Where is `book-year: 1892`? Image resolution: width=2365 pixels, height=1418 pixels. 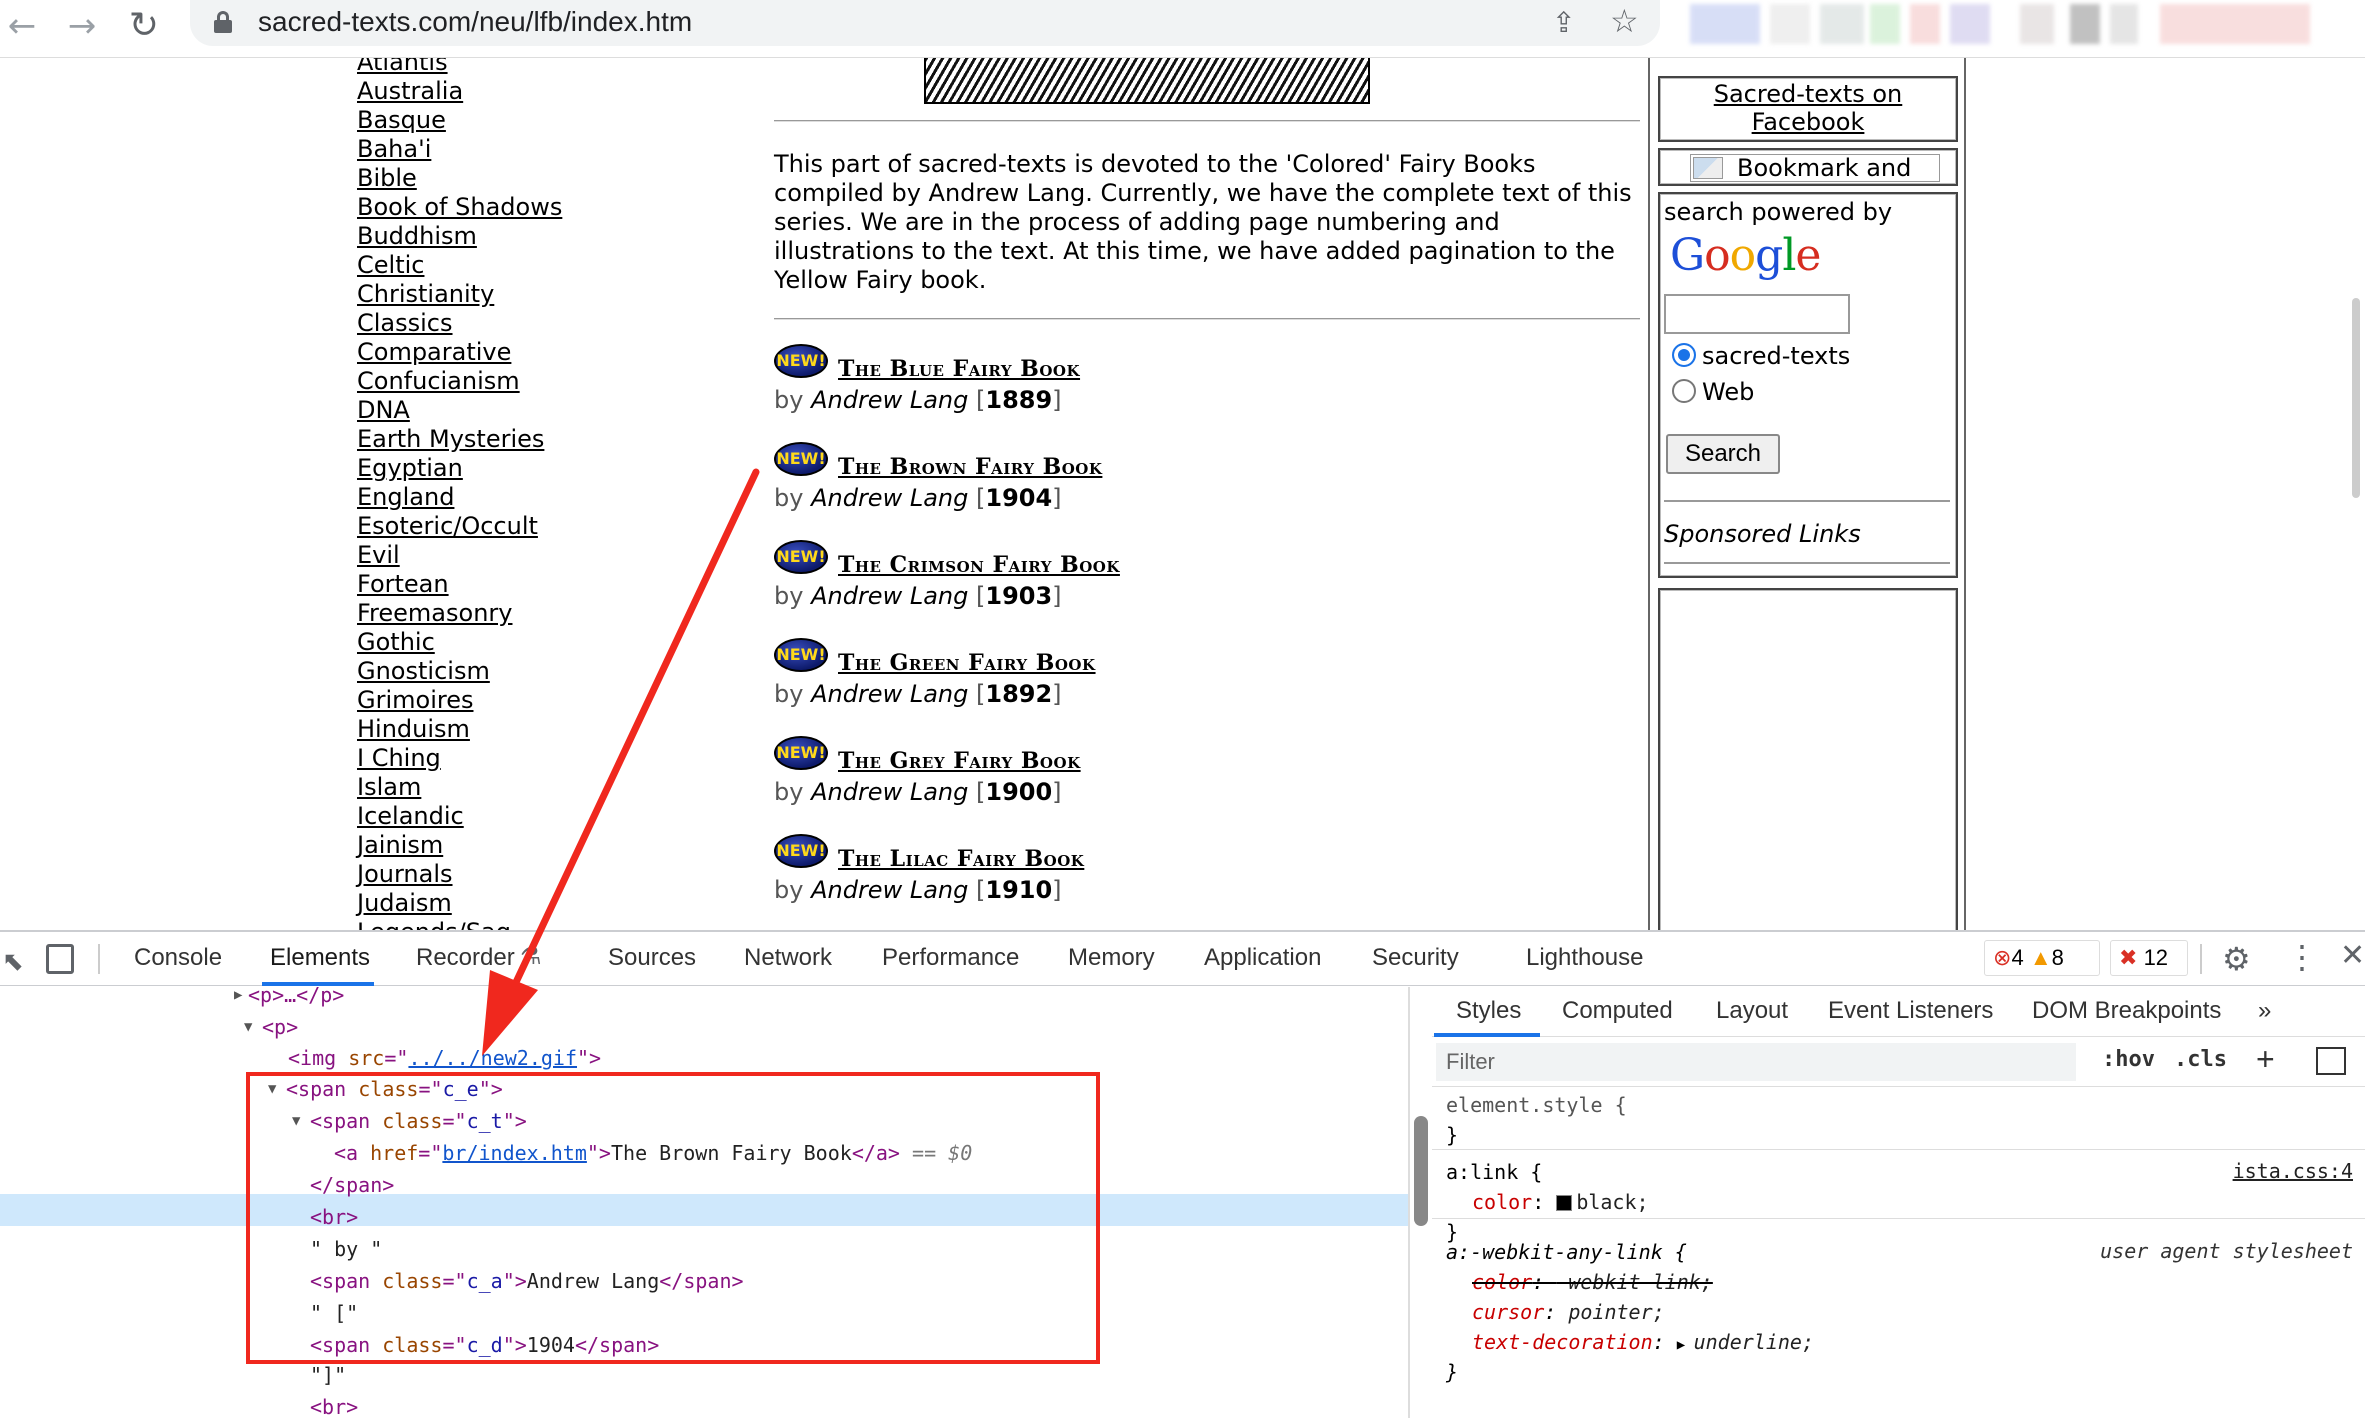
book-year: 1892 is located at coordinates (1019, 694).